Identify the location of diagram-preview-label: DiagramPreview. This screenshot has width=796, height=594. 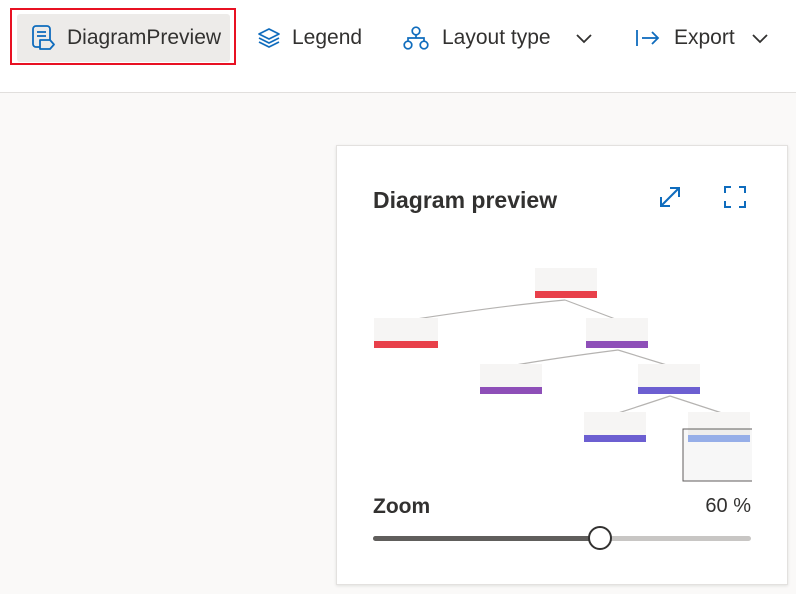
(144, 37).